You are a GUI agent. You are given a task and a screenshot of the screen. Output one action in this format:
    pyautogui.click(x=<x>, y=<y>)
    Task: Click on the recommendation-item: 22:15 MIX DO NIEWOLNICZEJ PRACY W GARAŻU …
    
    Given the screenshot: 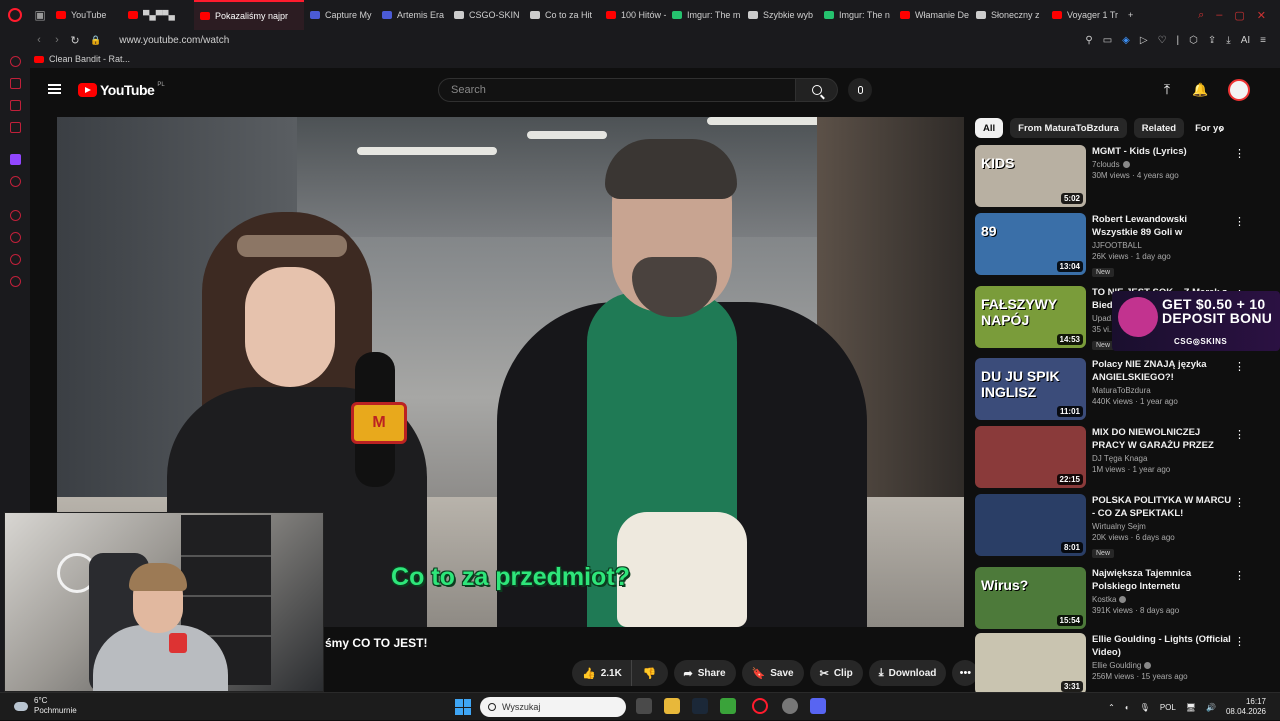 What is the action you would take?
    pyautogui.click(x=1110, y=458)
    